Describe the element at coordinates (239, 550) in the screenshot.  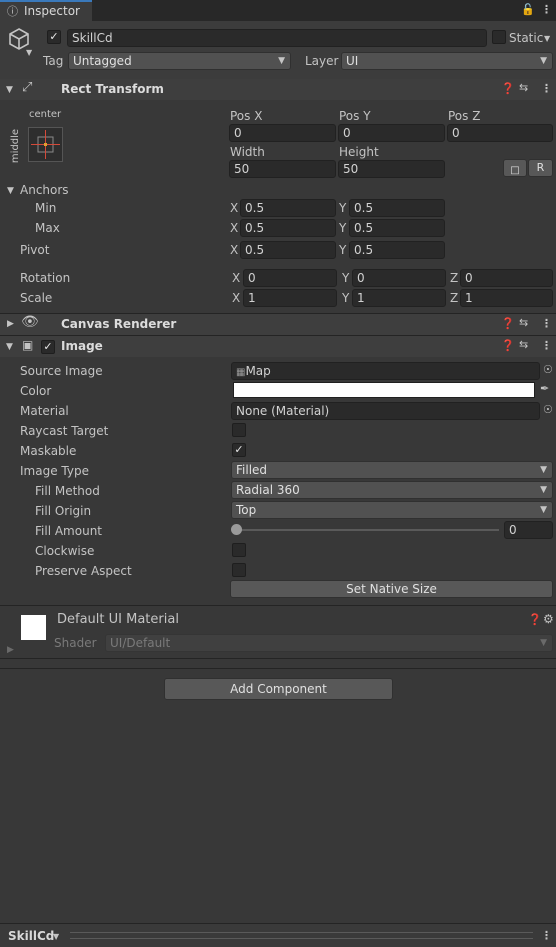
I see `clockwise-checkbox` at that location.